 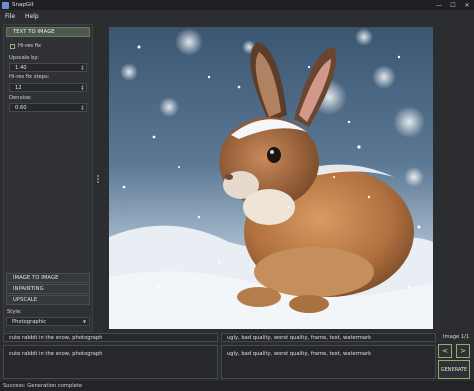 I want to click on upscale-tab: UPSCALE, so click(x=48, y=300).